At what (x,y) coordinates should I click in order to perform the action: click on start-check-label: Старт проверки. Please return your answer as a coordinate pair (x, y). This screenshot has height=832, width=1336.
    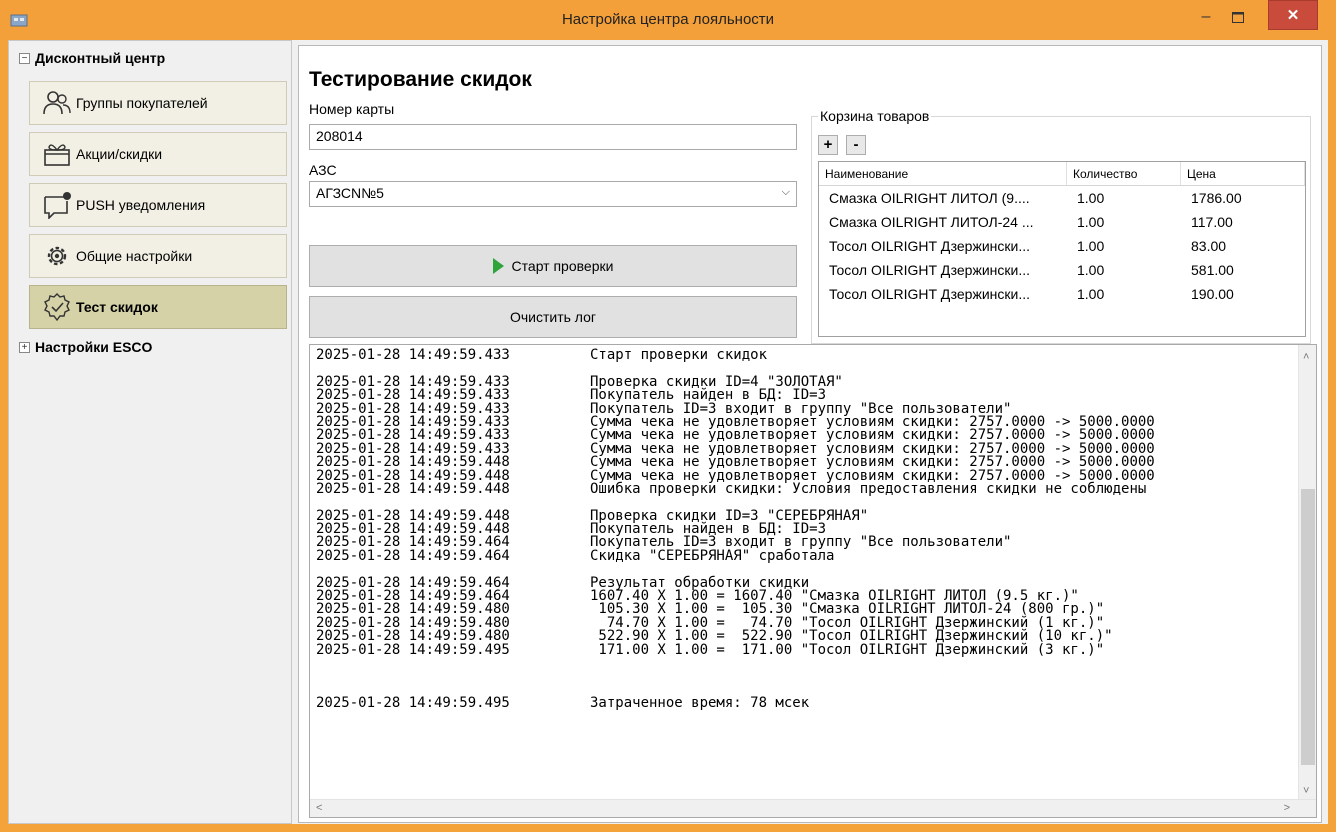
    Looking at the image, I should click on (562, 266).